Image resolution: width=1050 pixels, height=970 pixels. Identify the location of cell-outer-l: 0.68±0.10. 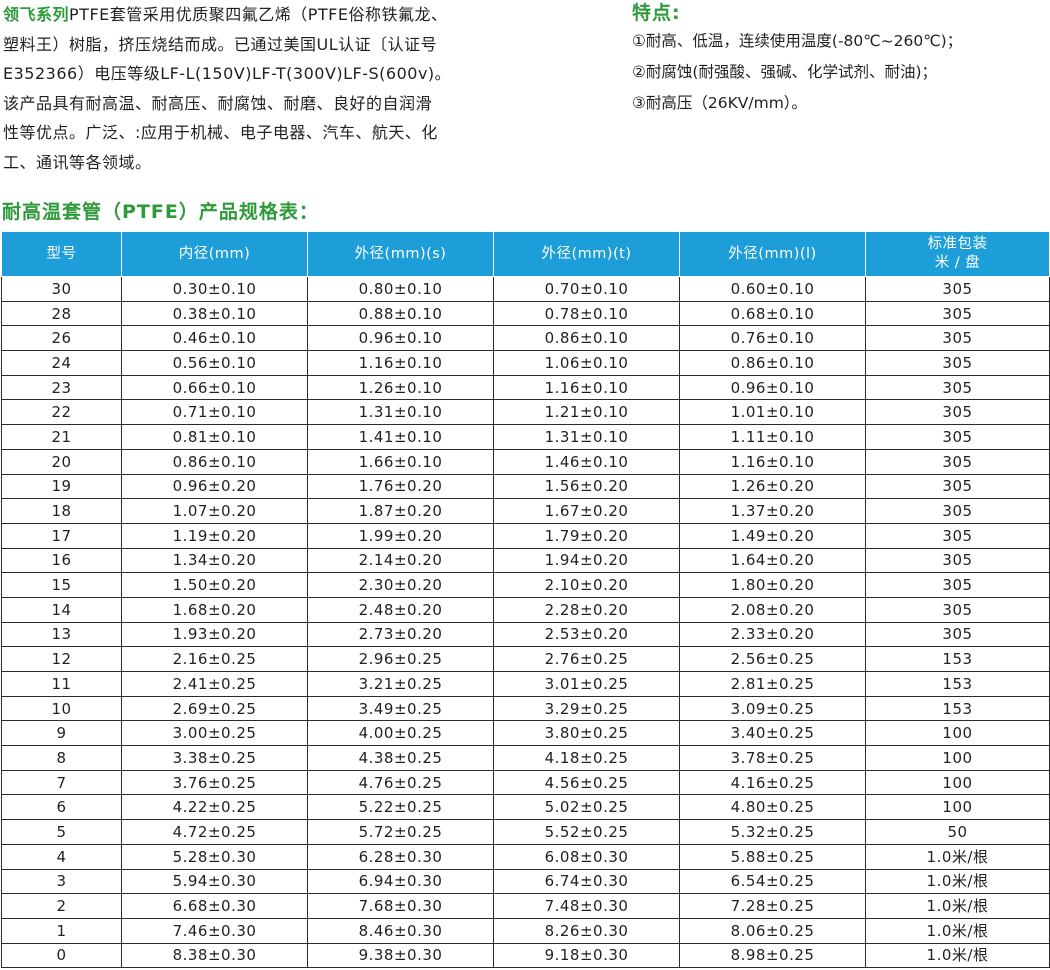
(772, 313).